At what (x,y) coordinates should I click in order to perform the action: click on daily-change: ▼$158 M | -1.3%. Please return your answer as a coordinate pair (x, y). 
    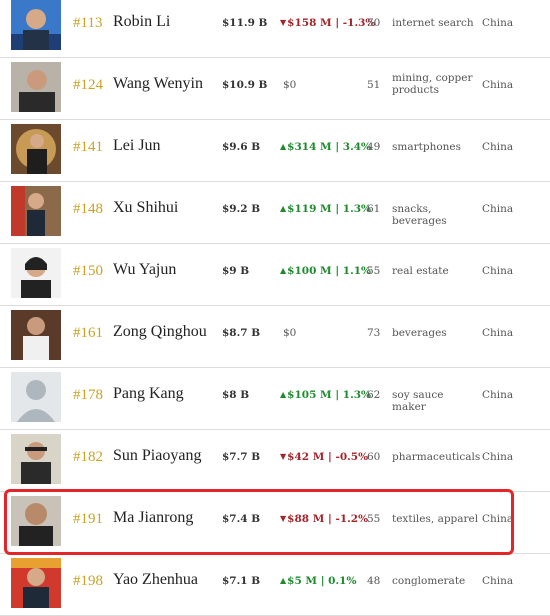
    Looking at the image, I should click on (327, 23).